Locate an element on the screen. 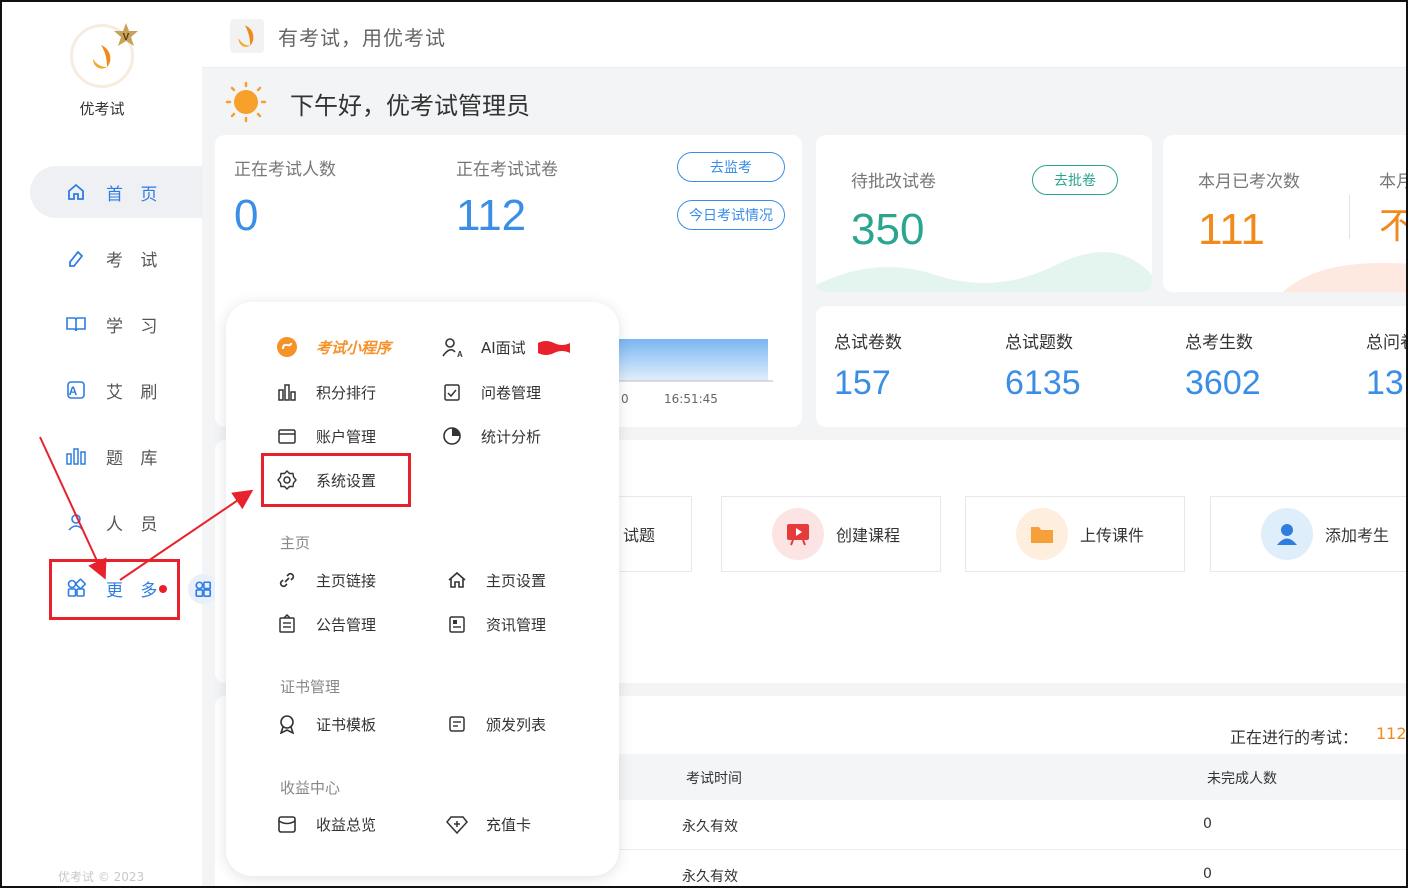 The image size is (1408, 888). arrow-to-settings is located at coordinates (186, 535).